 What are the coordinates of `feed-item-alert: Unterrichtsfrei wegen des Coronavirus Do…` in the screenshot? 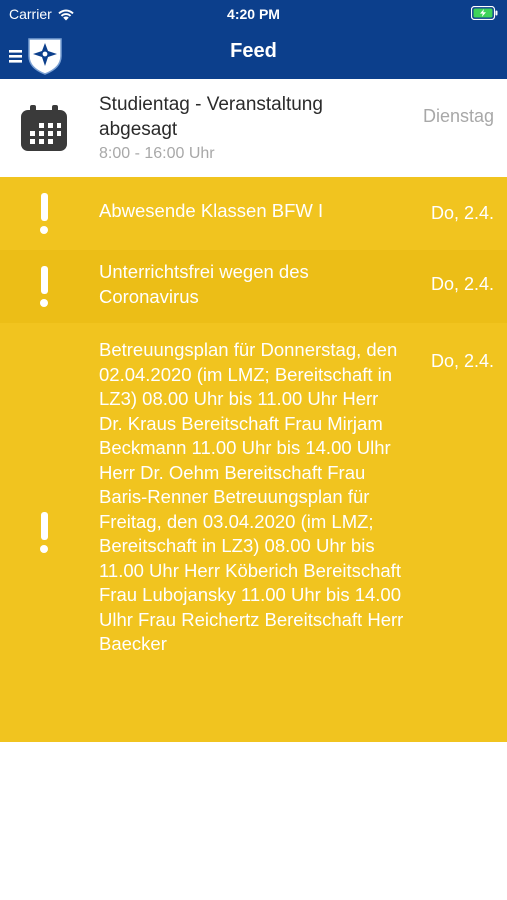 It's located at (253, 286).